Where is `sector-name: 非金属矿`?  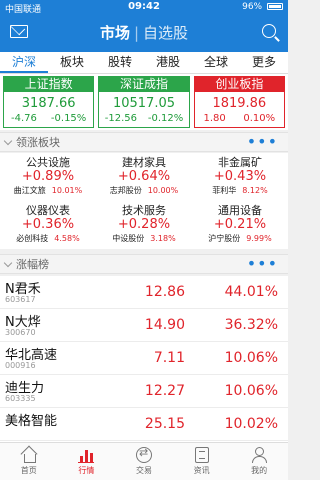
sector-name: 非金属矿 is located at coordinates (240, 162).